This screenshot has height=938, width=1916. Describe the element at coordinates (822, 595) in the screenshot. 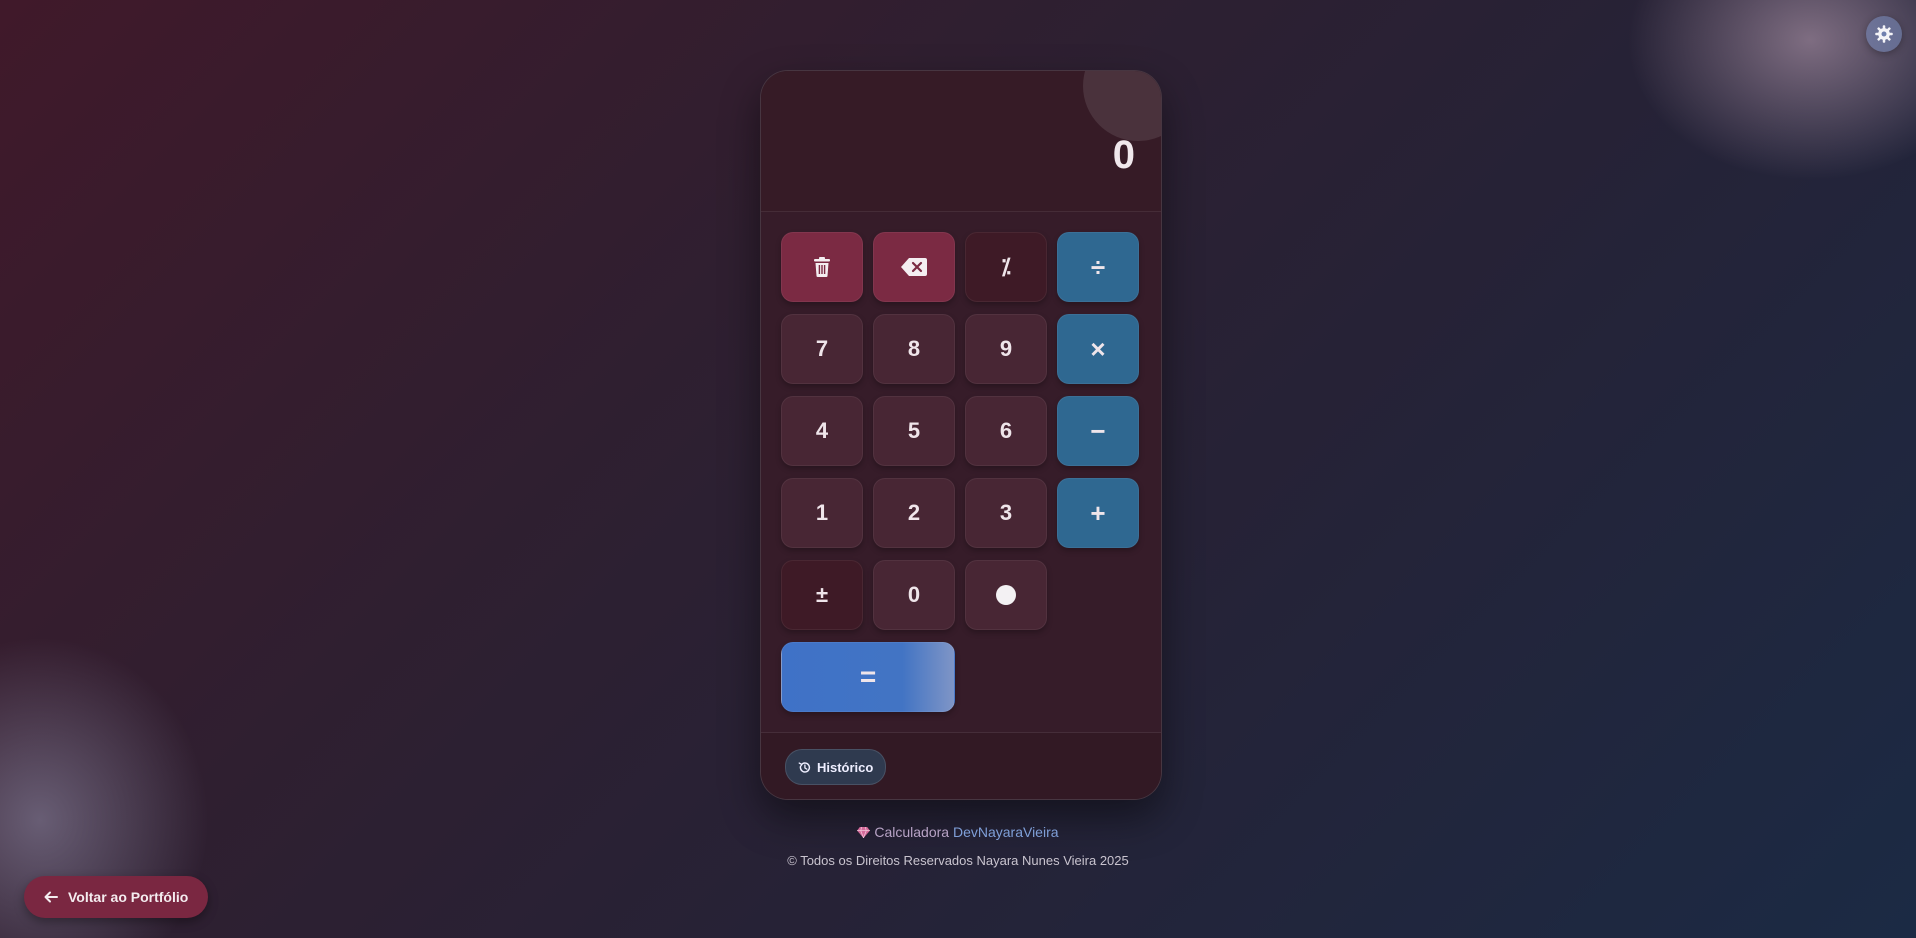

I see `plus-minus-button: ±` at that location.